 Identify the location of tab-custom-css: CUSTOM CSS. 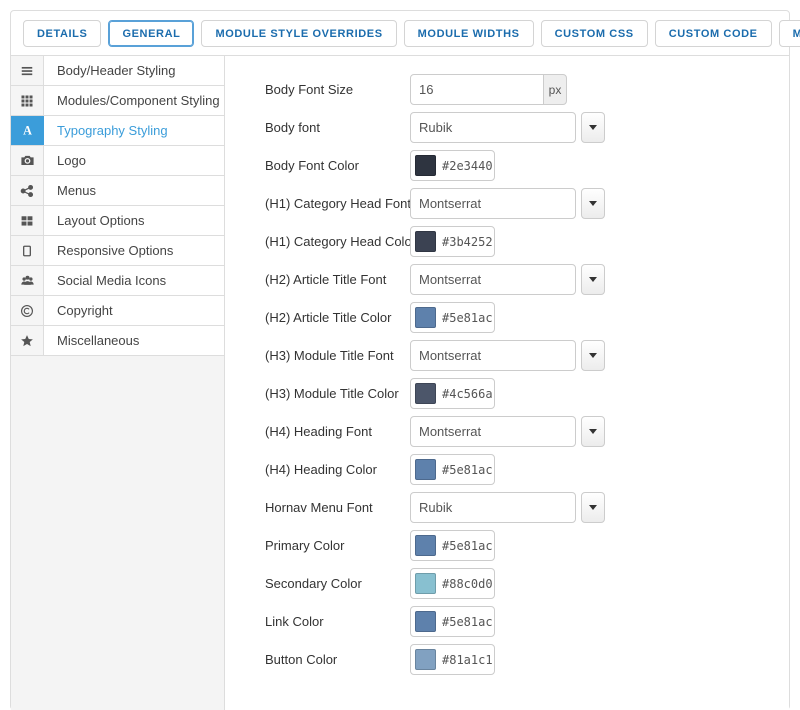
(594, 33).